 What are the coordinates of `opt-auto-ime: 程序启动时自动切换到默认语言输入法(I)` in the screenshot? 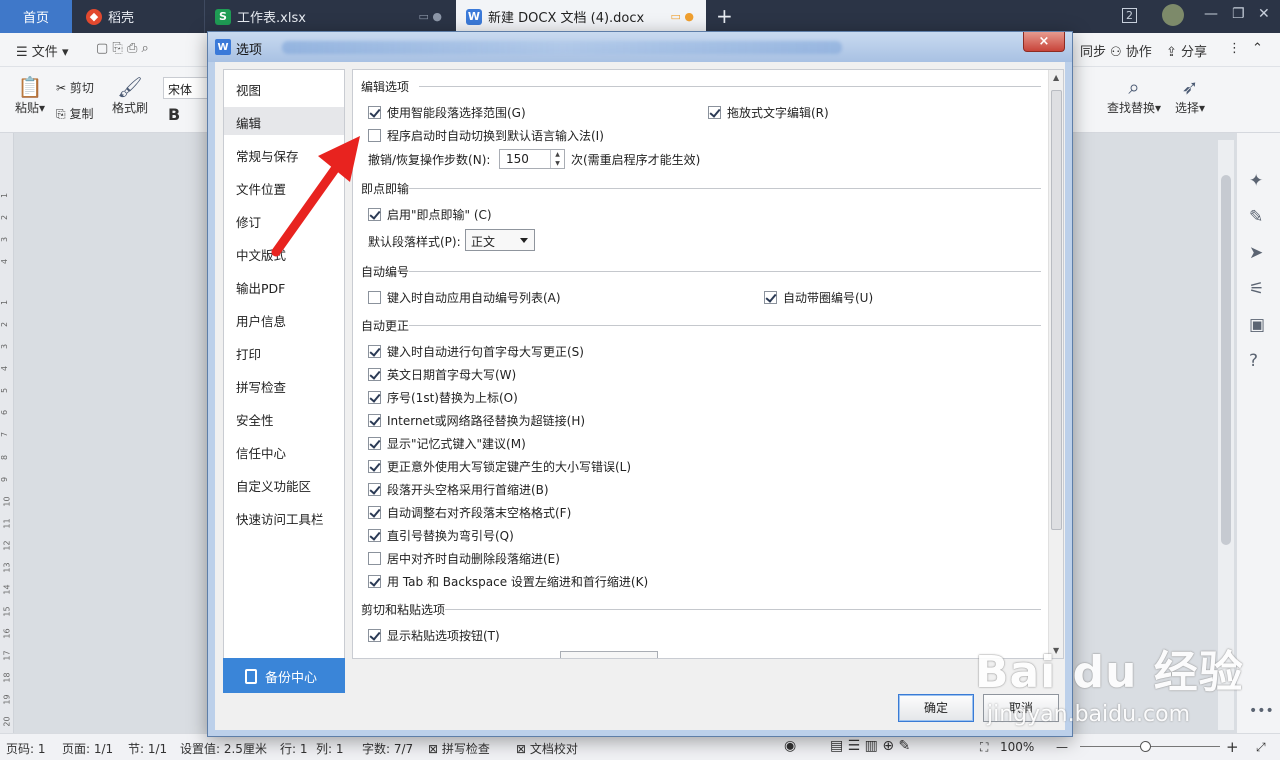 It's located at (486, 135).